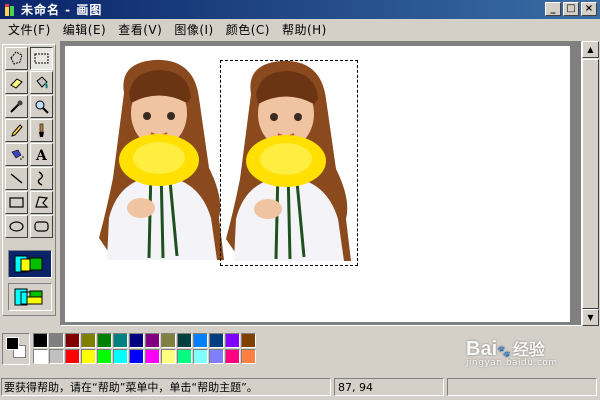 The image size is (600, 400). I want to click on menu-edit: 编辑(E), so click(84, 29).